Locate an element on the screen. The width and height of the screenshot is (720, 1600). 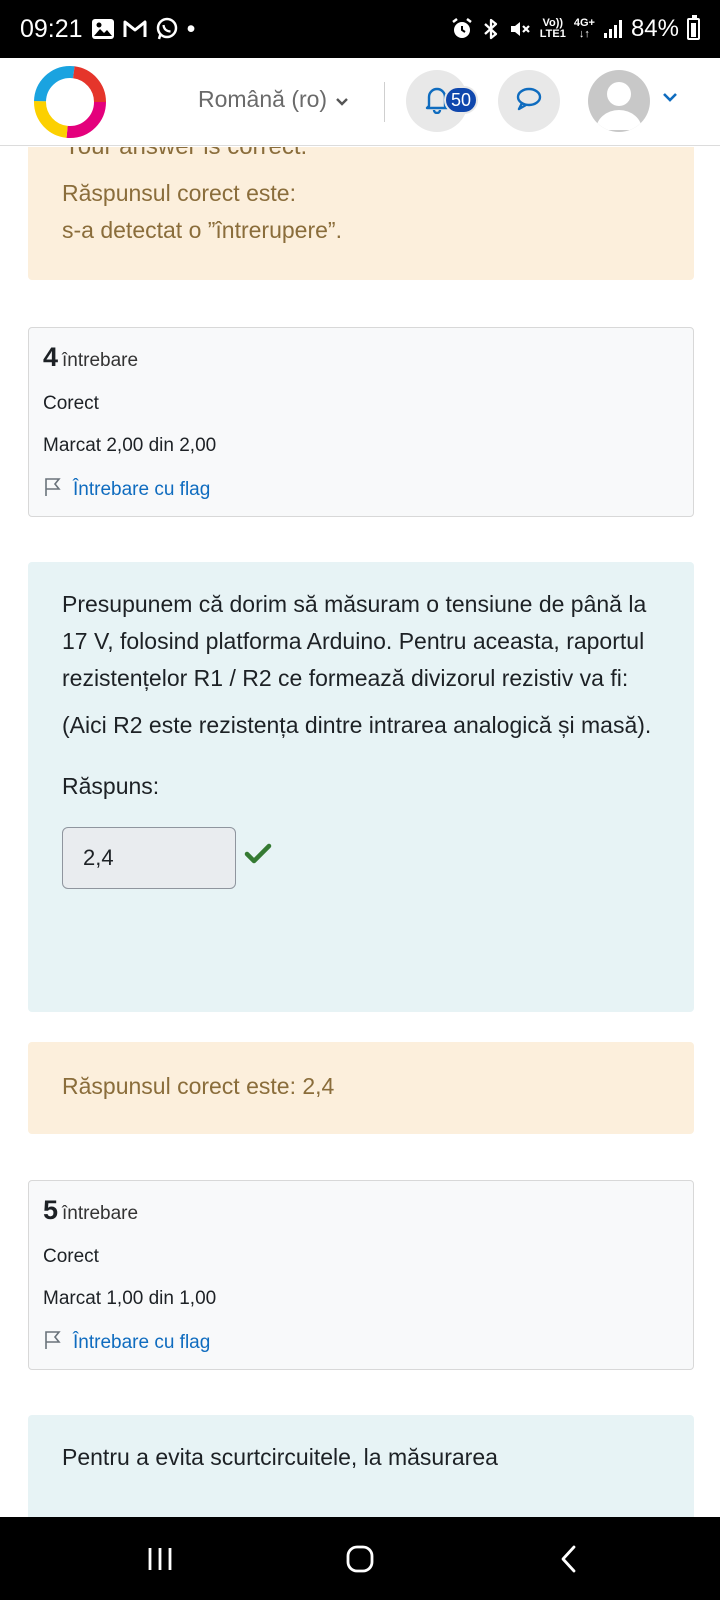
status-bar: 09:21 • Vo)) LTE1 4G+ ↓↑ 84% is located at coordinates (360, 29).